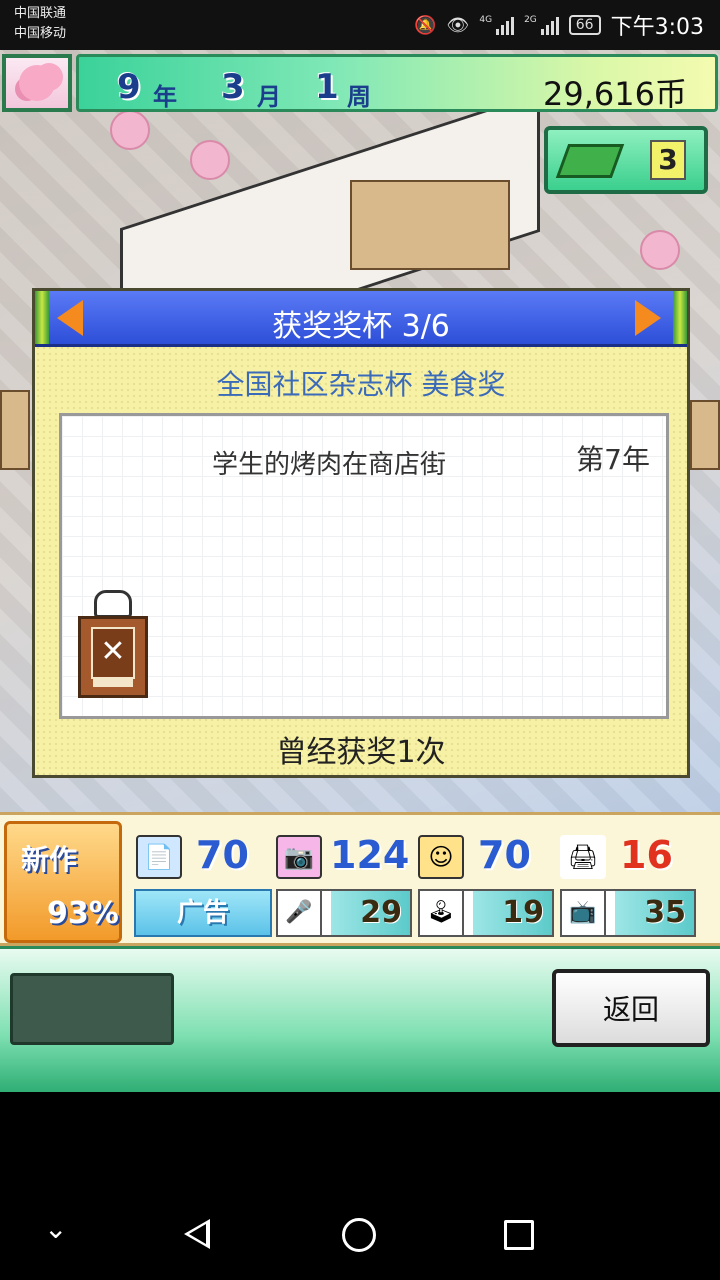 This screenshot has width=720, height=1280. Describe the element at coordinates (628, 913) in the screenshot. I see `media-slot-3: 📺 35` at that location.